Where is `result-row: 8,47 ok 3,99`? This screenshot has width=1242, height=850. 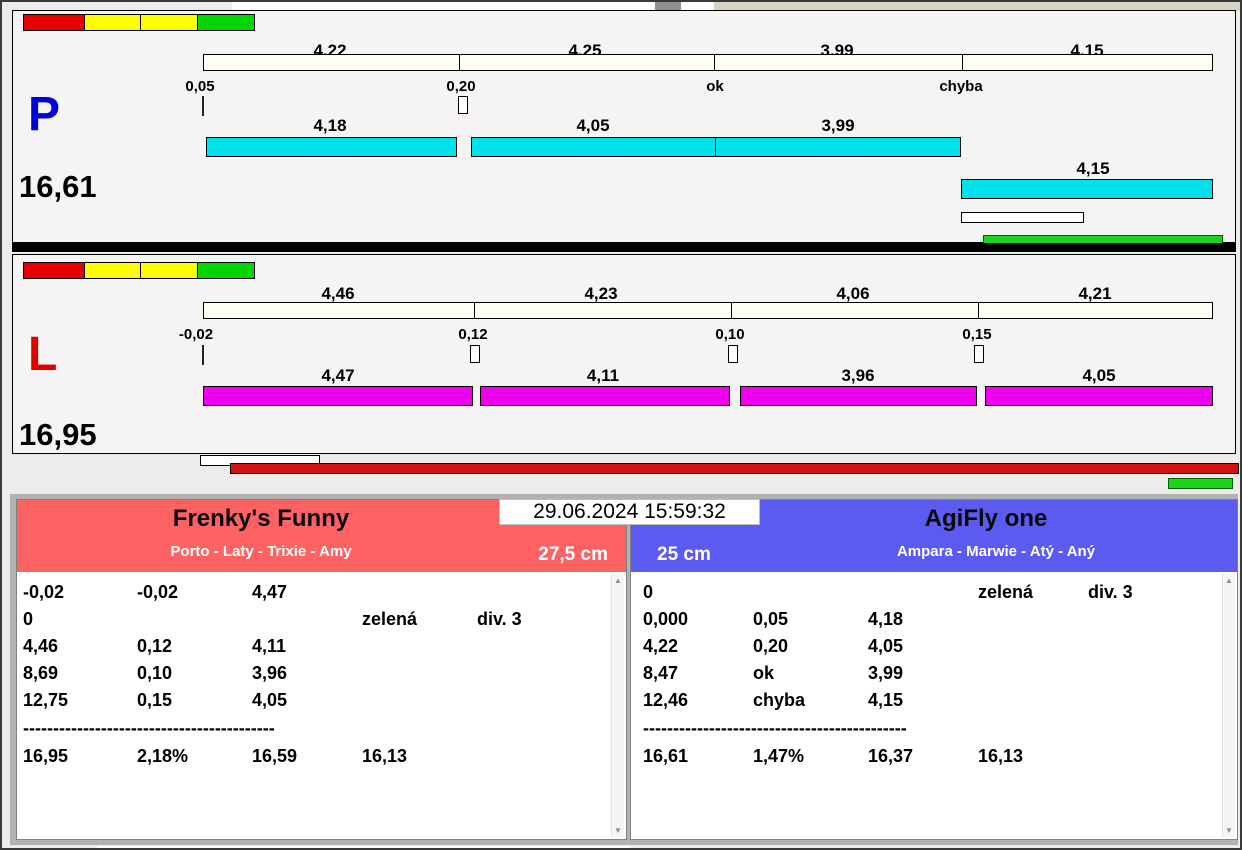
result-row: 8,47 ok 3,99 is located at coordinates (926, 676).